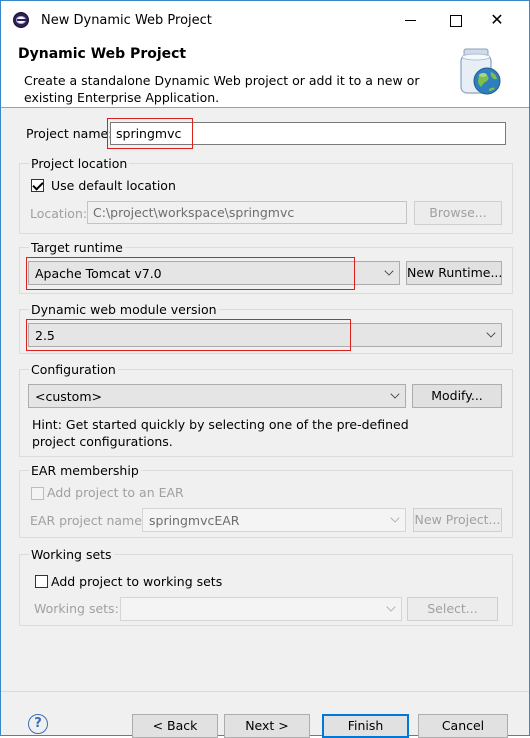 The width and height of the screenshot is (530, 738). What do you see at coordinates (73, 369) in the screenshot?
I see `configuration-title: Configuration` at bounding box center [73, 369].